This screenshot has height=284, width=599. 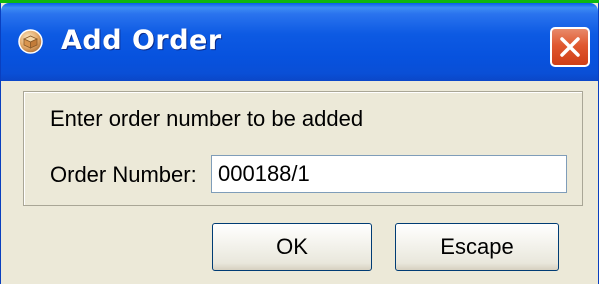 What do you see at coordinates (123, 174) in the screenshot?
I see `order-number-label: Order Number:` at bounding box center [123, 174].